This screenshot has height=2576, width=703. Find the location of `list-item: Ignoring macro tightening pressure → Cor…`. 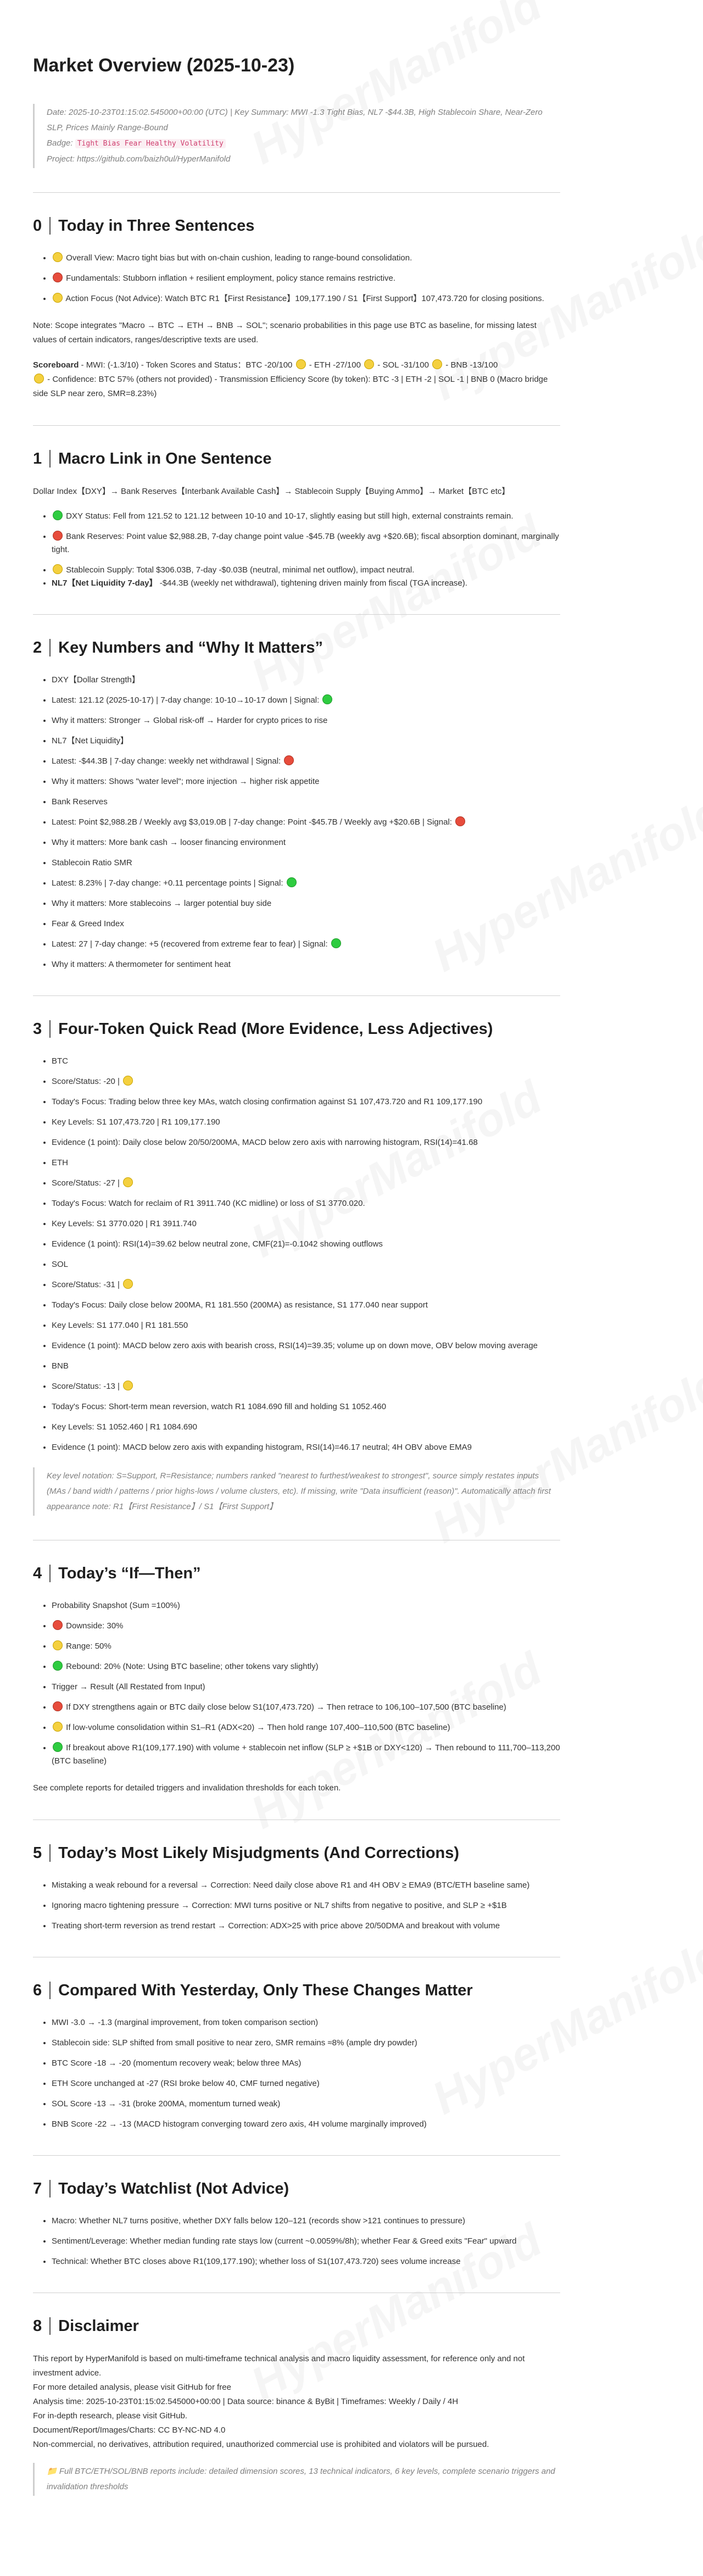

list-item: Ignoring macro tightening pressure → Cor… is located at coordinates (306, 1906).